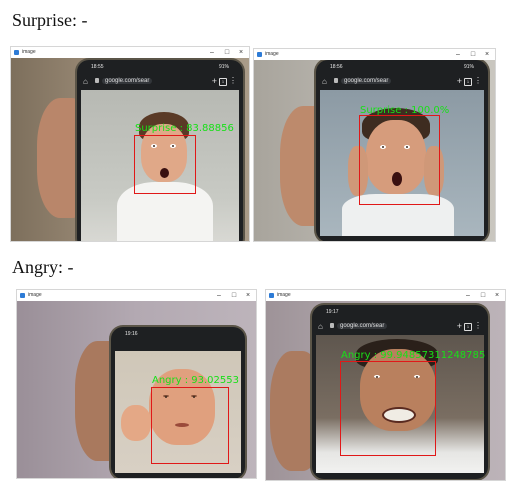 The width and height of the screenshot is (523, 492). What do you see at coordinates (405, 110) in the screenshot?
I see `detection-label: Surprise : 100.0%` at bounding box center [405, 110].